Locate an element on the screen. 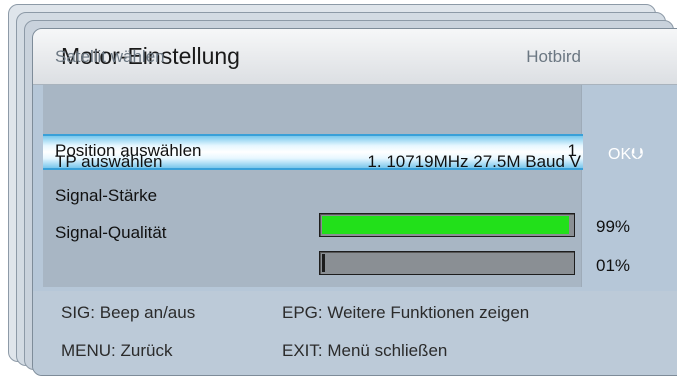 The image size is (677, 376). hint-sig: SIG: Beep an/aus is located at coordinates (128, 312).